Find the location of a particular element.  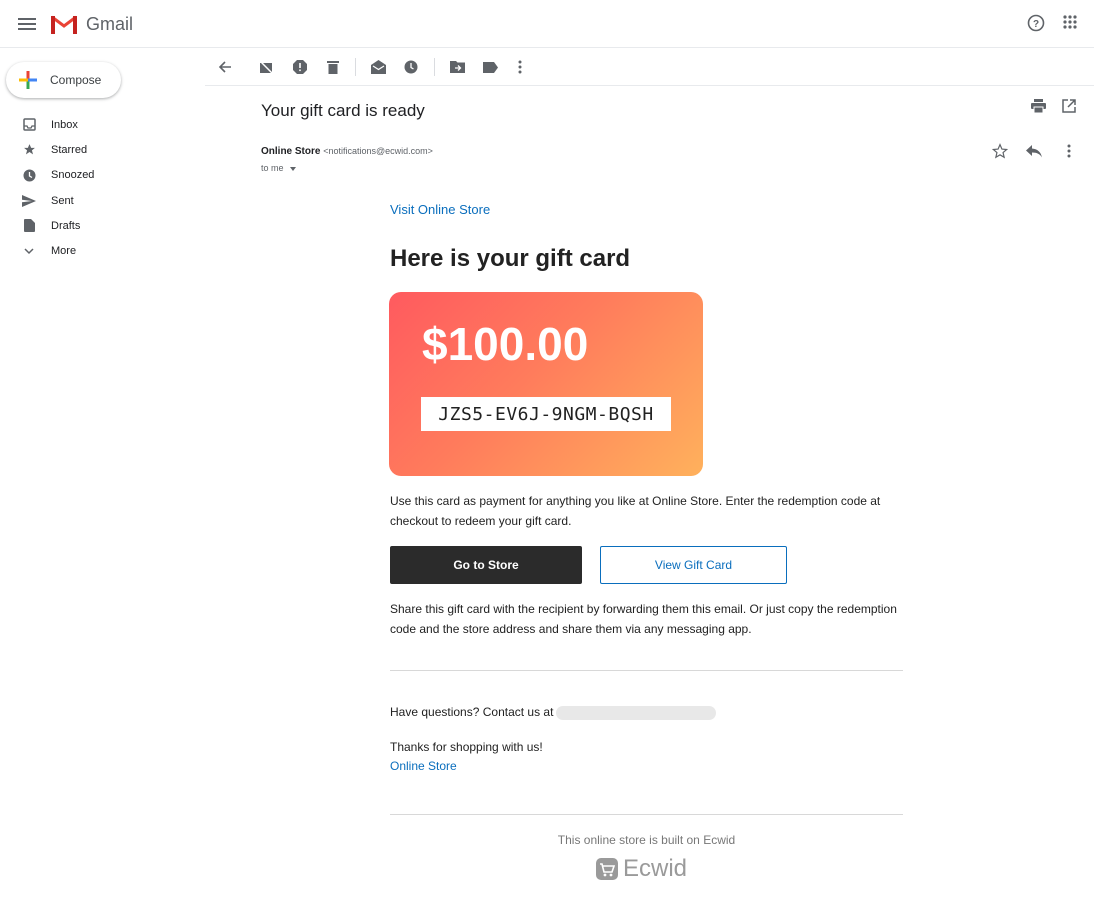

redemption-code: JZS5-EV6J-9NGM-BQSH is located at coordinates (546, 414).